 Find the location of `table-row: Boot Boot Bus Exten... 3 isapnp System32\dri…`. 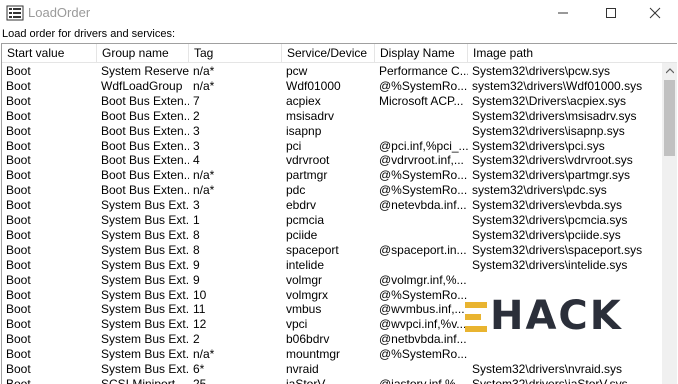

table-row: Boot Boot Bus Exten... 3 isapnp System32\dri… is located at coordinates (332, 131).